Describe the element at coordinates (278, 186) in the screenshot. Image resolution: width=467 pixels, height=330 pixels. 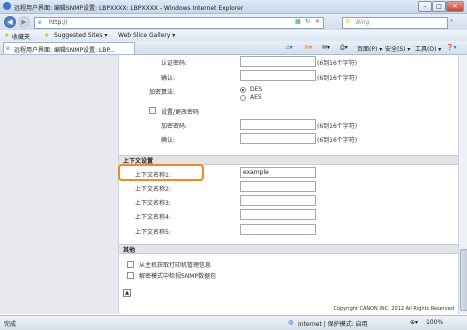
I see `context-name-2-field` at that location.